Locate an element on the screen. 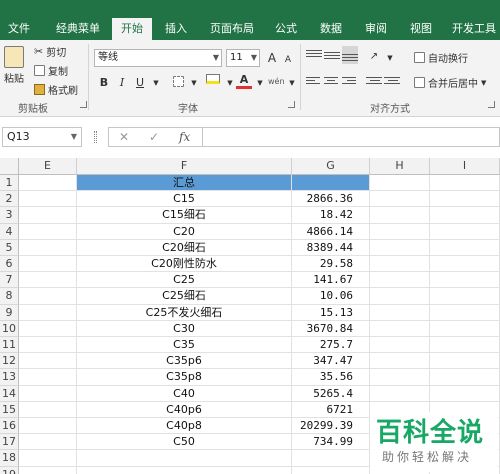  cell-f17: C50 is located at coordinates (184, 442).